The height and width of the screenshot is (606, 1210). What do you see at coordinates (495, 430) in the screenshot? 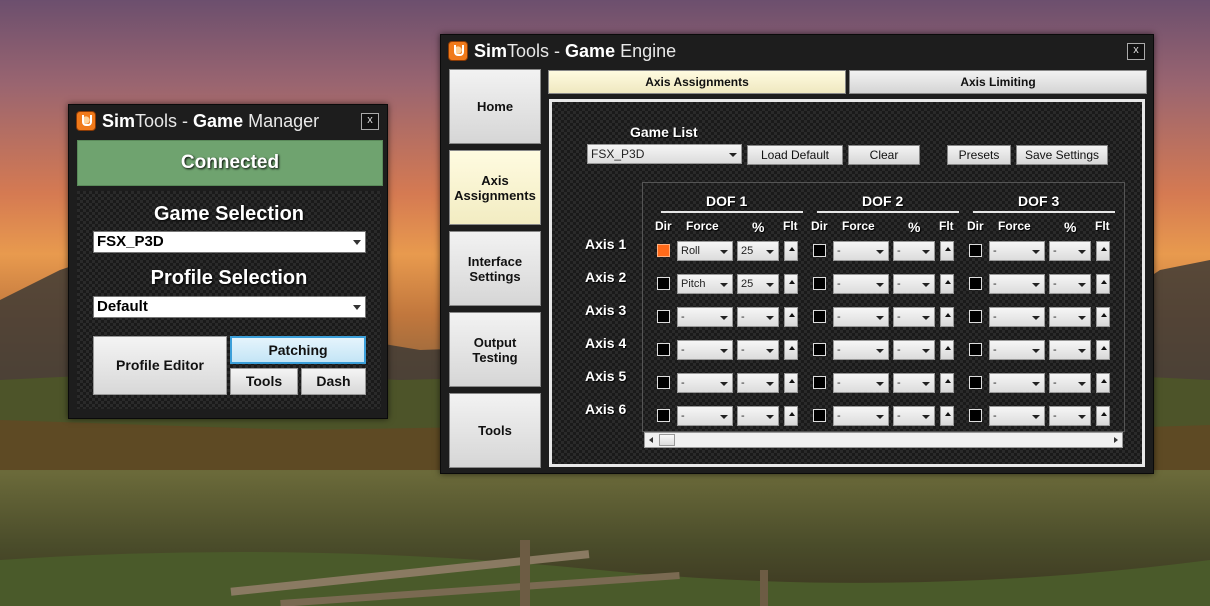
I see `sidebar-item-tools: Tools` at bounding box center [495, 430].